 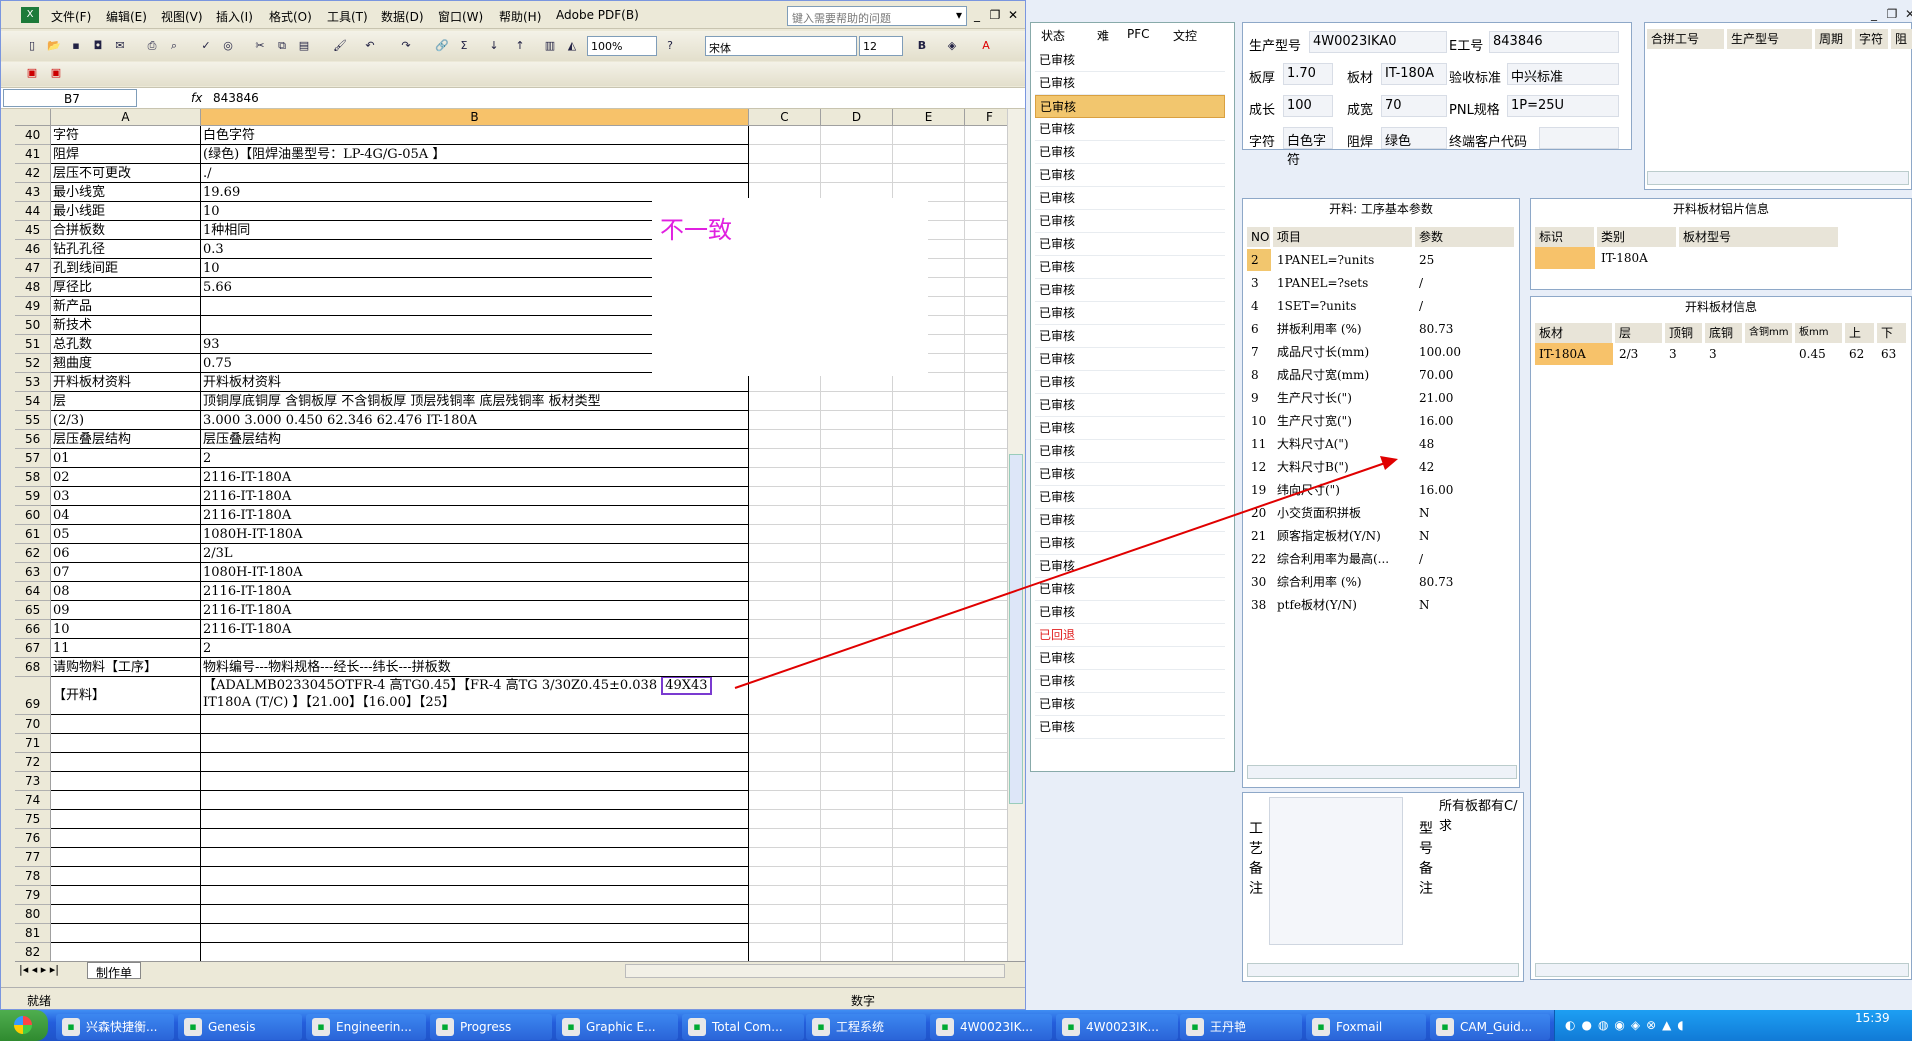 What do you see at coordinates (126, 249) in the screenshot?
I see `cell-a: 钻孔孔径` at bounding box center [126, 249].